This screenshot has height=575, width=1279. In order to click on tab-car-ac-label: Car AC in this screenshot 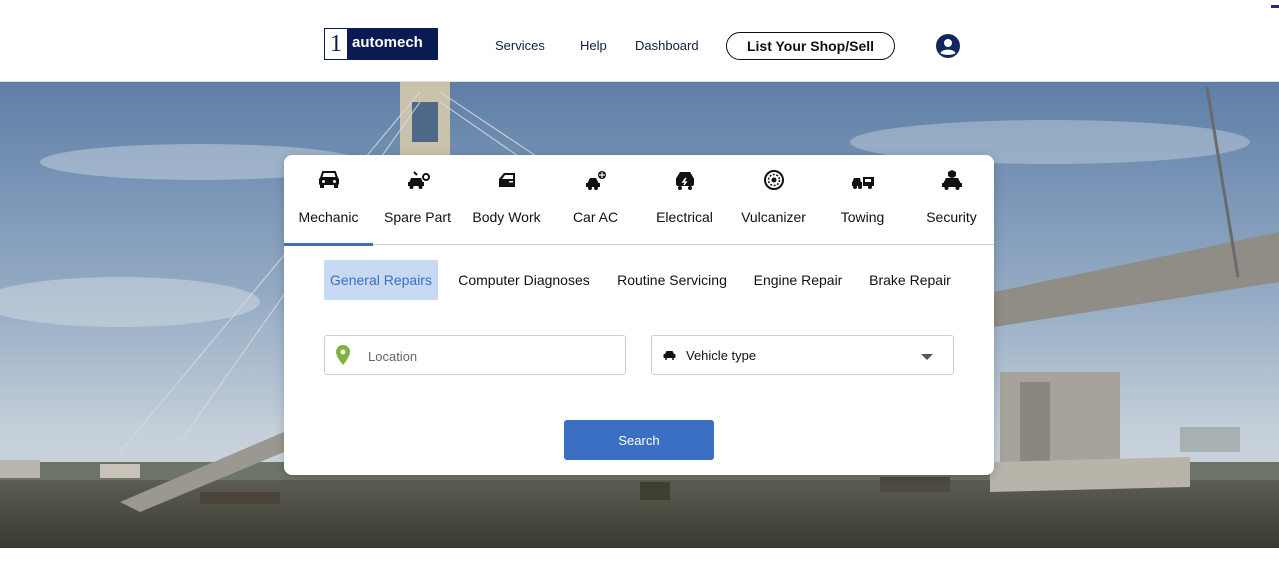, I will do `click(595, 217)`.